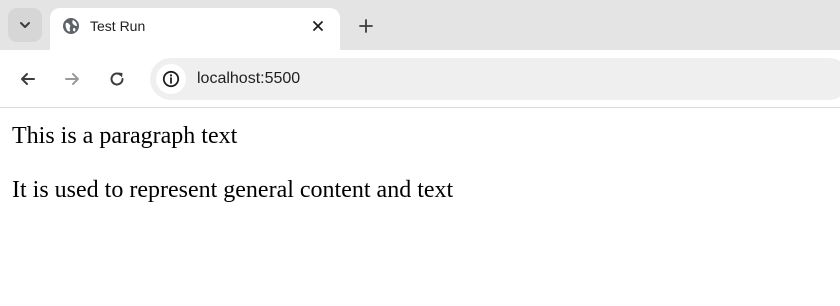  What do you see at coordinates (248, 79) in the screenshot?
I see `url-text: localhost:5500` at bounding box center [248, 79].